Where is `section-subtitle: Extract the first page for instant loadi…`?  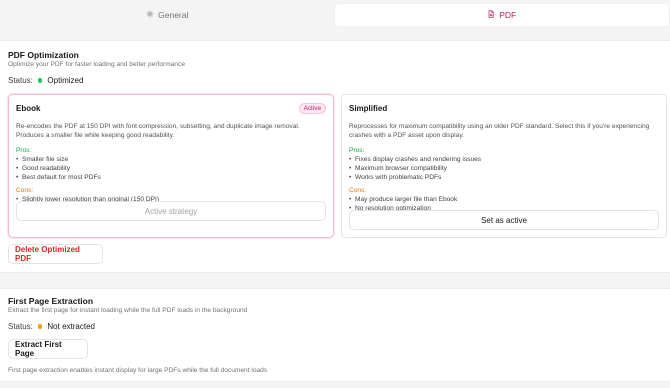 section-subtitle: Extract the first page for instant loadi… is located at coordinates (128, 310).